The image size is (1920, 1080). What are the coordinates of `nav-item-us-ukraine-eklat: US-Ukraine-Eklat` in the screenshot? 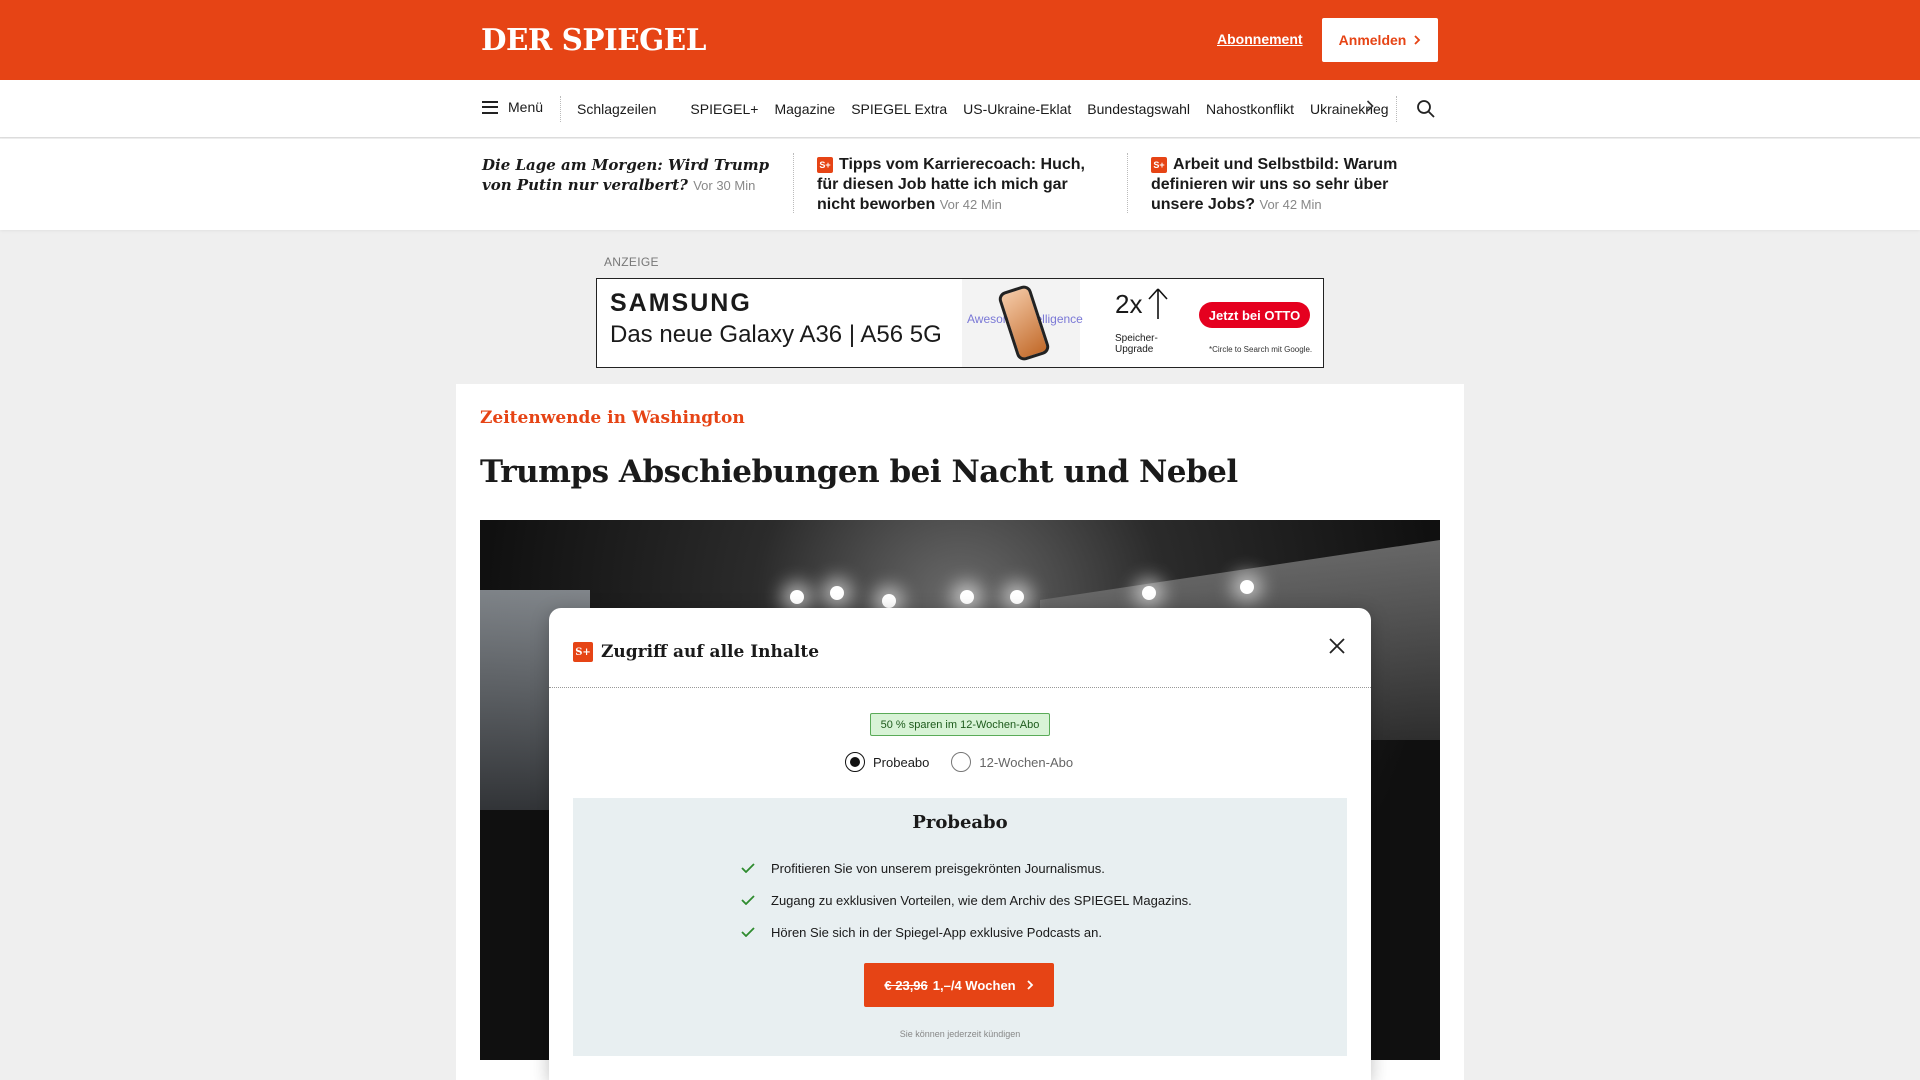 It's located at (1017, 109).